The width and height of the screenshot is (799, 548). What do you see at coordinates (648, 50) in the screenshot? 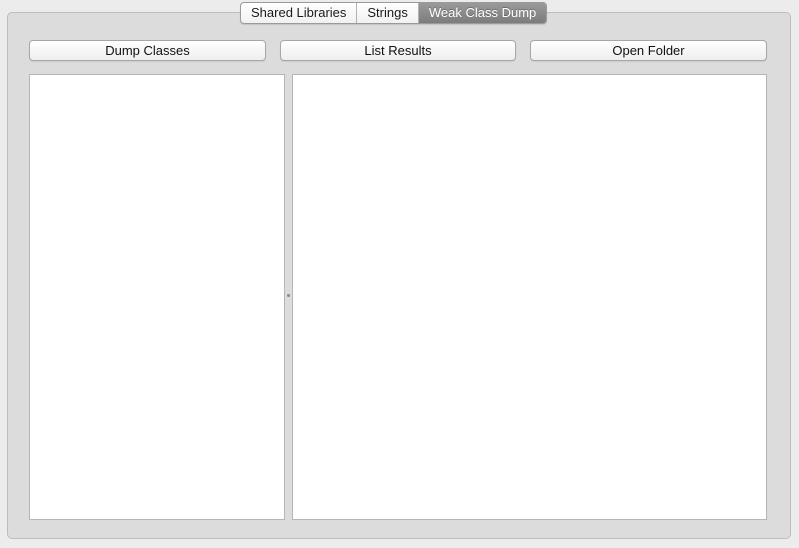
I see `open-folder-button: Open Folder` at bounding box center [648, 50].